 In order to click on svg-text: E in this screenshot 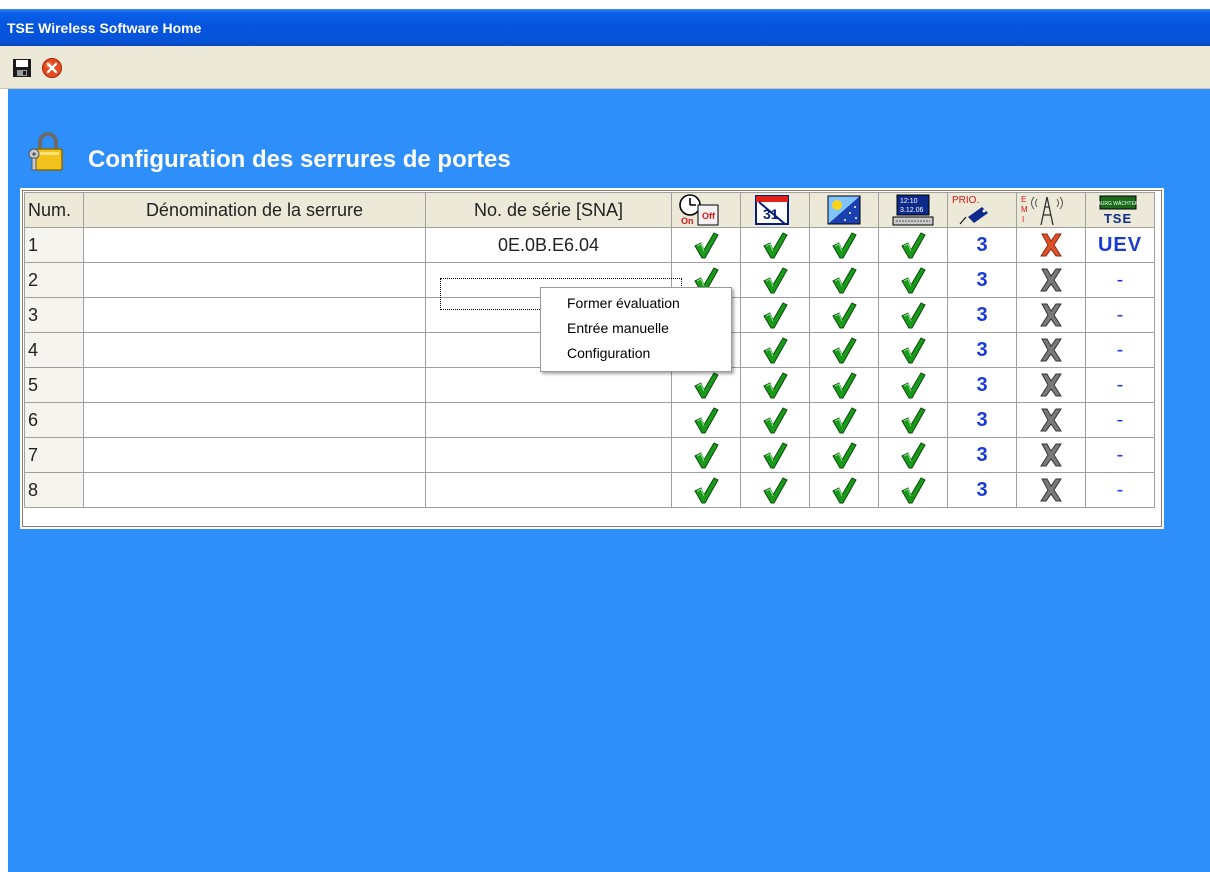, I will do `click(1023, 199)`.